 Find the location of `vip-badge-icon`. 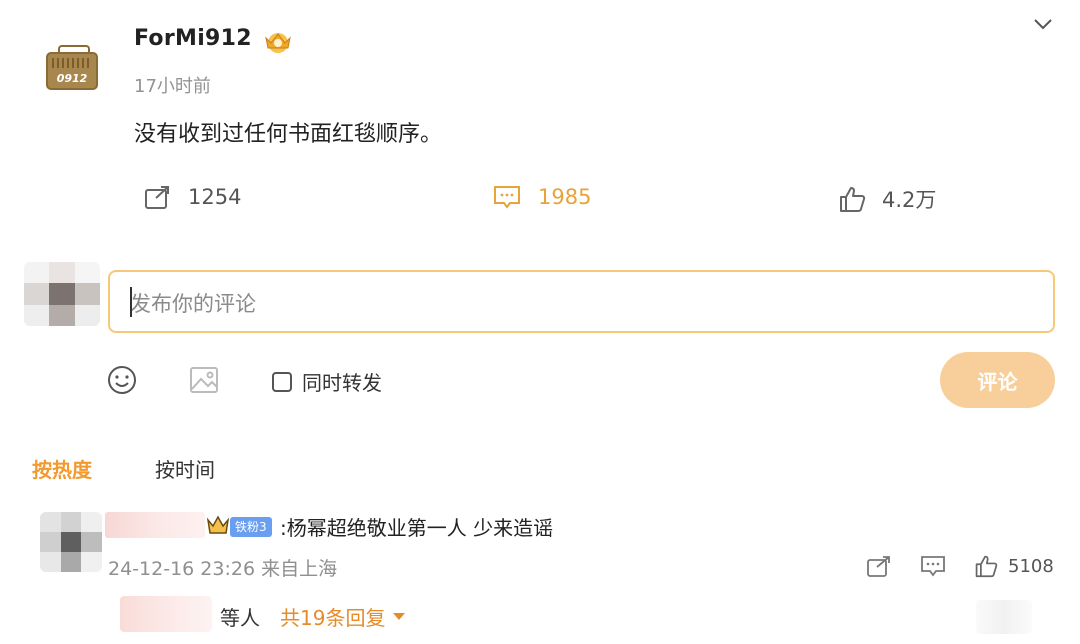

vip-badge-icon is located at coordinates (278, 43).